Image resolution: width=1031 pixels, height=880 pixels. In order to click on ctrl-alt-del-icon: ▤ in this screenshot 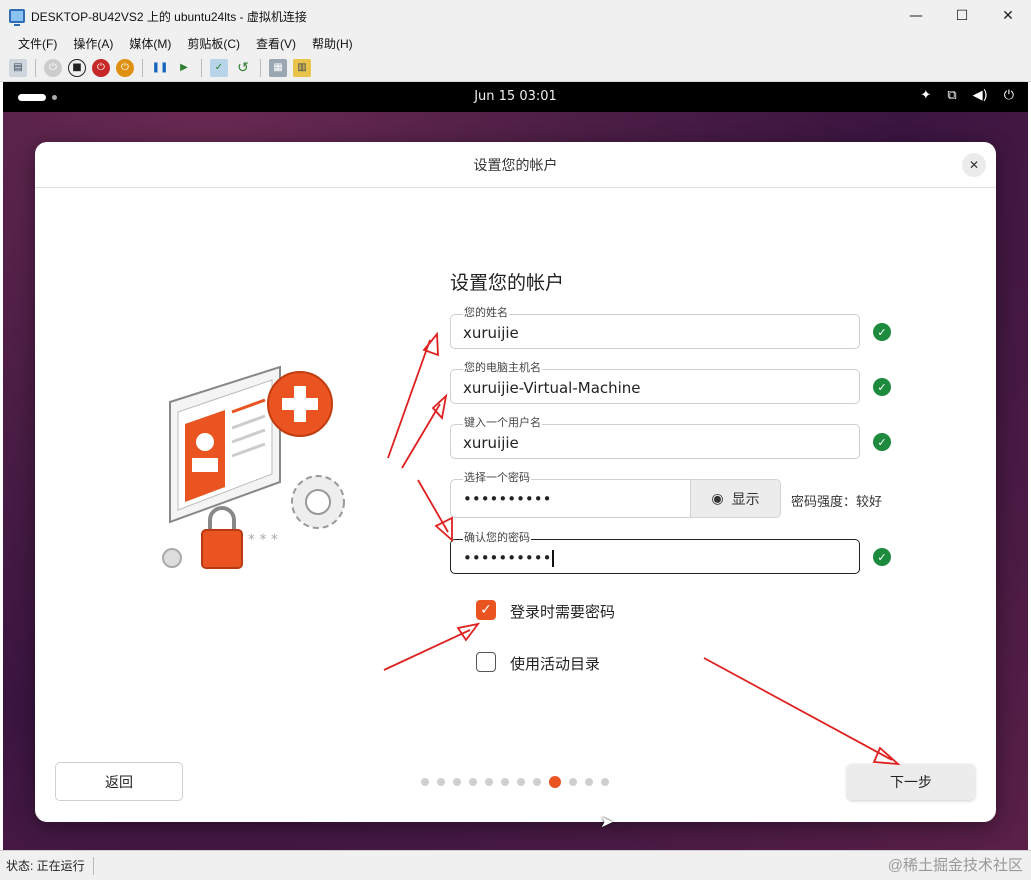, I will do `click(18, 67)`.